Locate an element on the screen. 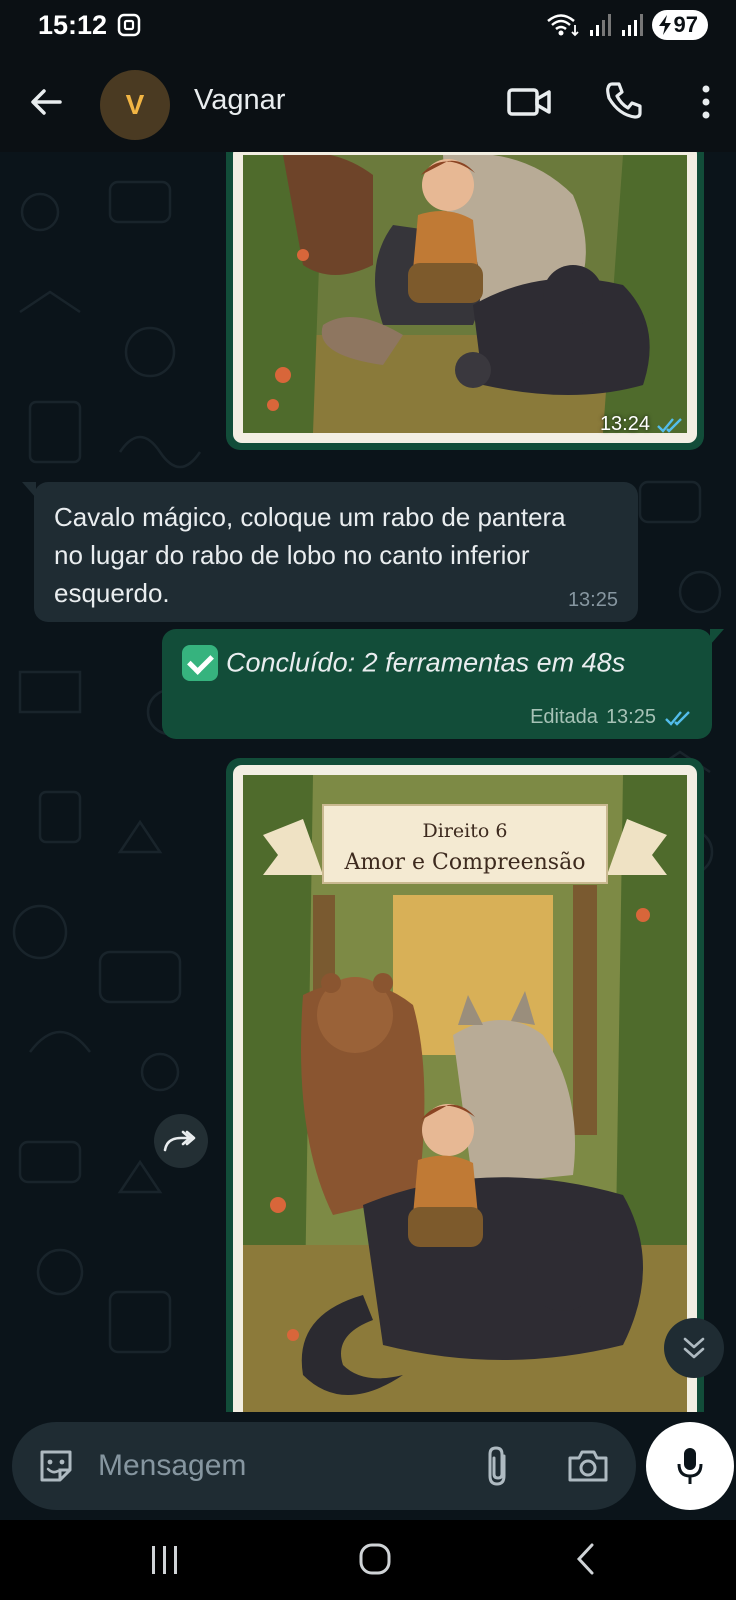 Image resolution: width=736 pixels, height=1600 pixels. battery-charging-icon is located at coordinates (664, 25).